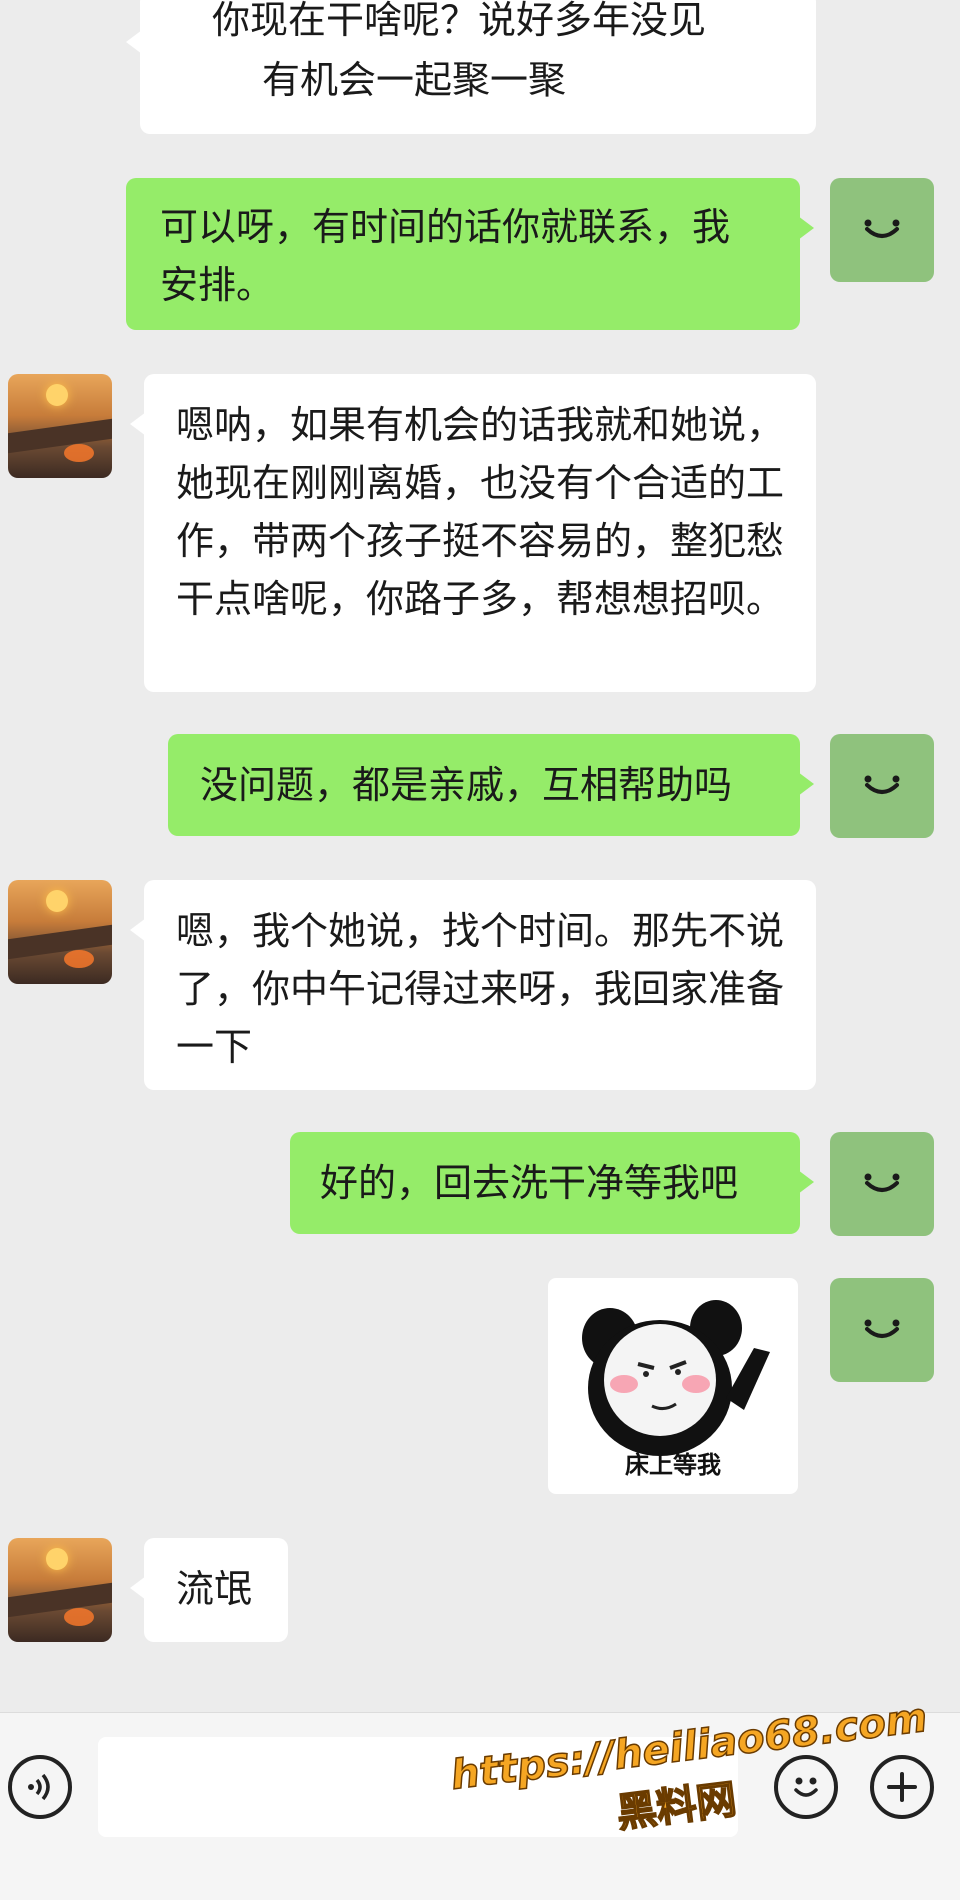  I want to click on panda-sticker-image, so click(676, 1378).